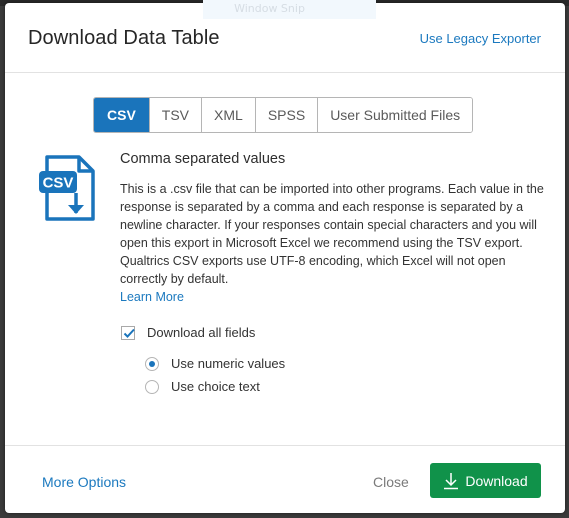 This screenshot has width=569, height=518. I want to click on download-all-fields-label: Download all fields, so click(201, 332).